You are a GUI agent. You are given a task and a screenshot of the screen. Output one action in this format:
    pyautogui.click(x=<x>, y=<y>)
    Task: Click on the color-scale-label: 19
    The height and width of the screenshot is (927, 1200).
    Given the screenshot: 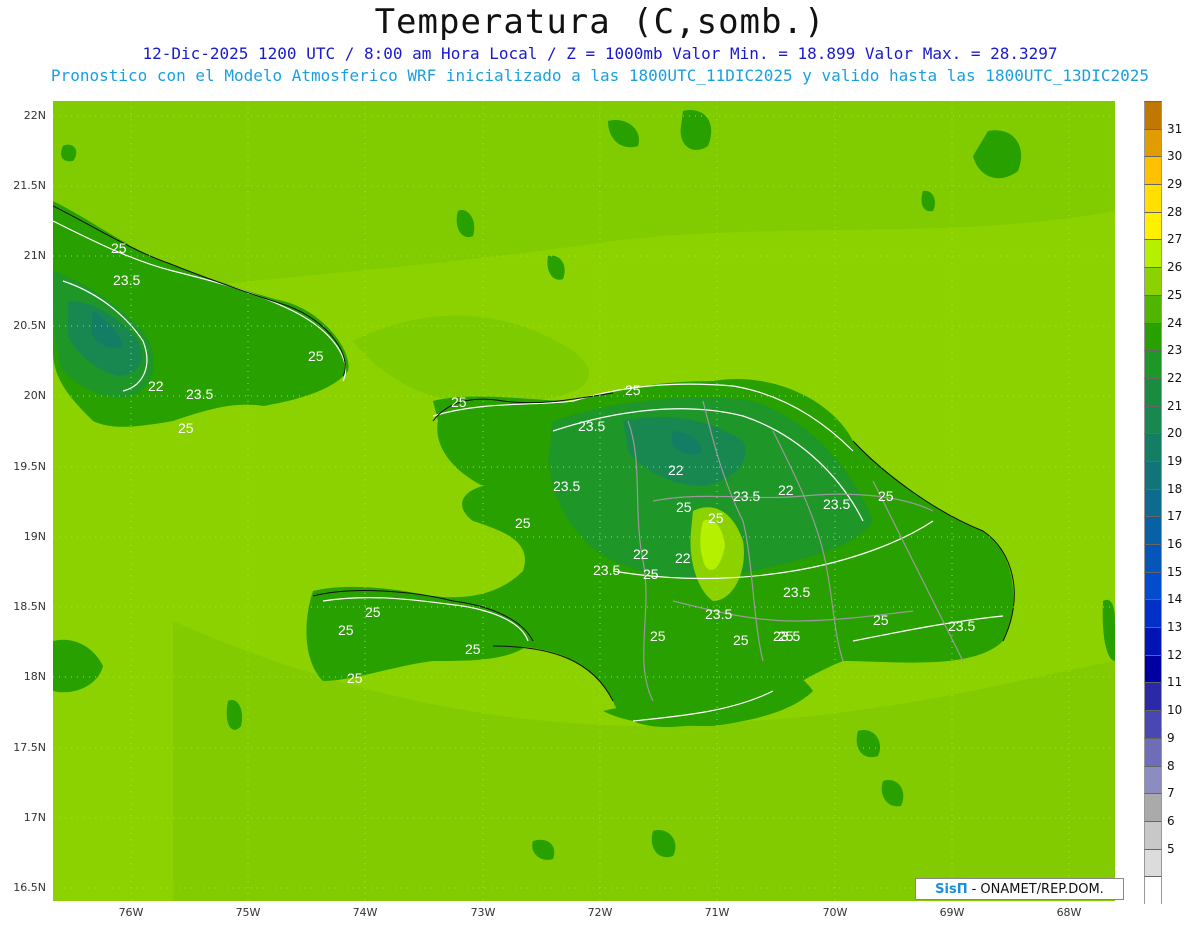 What is the action you would take?
    pyautogui.click(x=1175, y=460)
    